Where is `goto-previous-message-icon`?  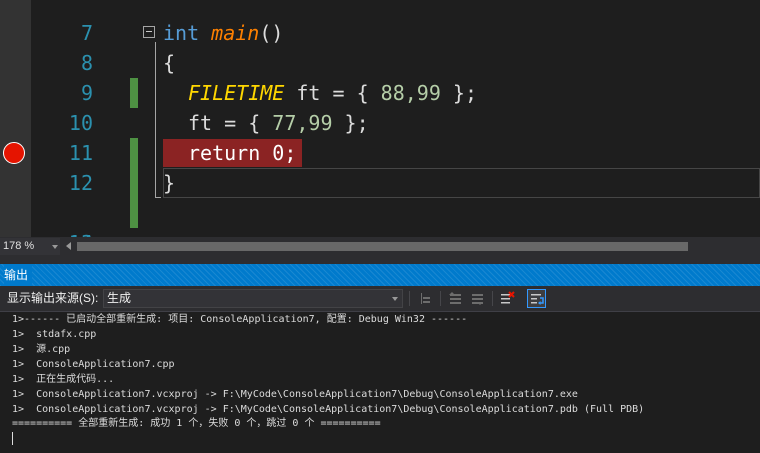 goto-previous-message-icon is located at coordinates (425, 298).